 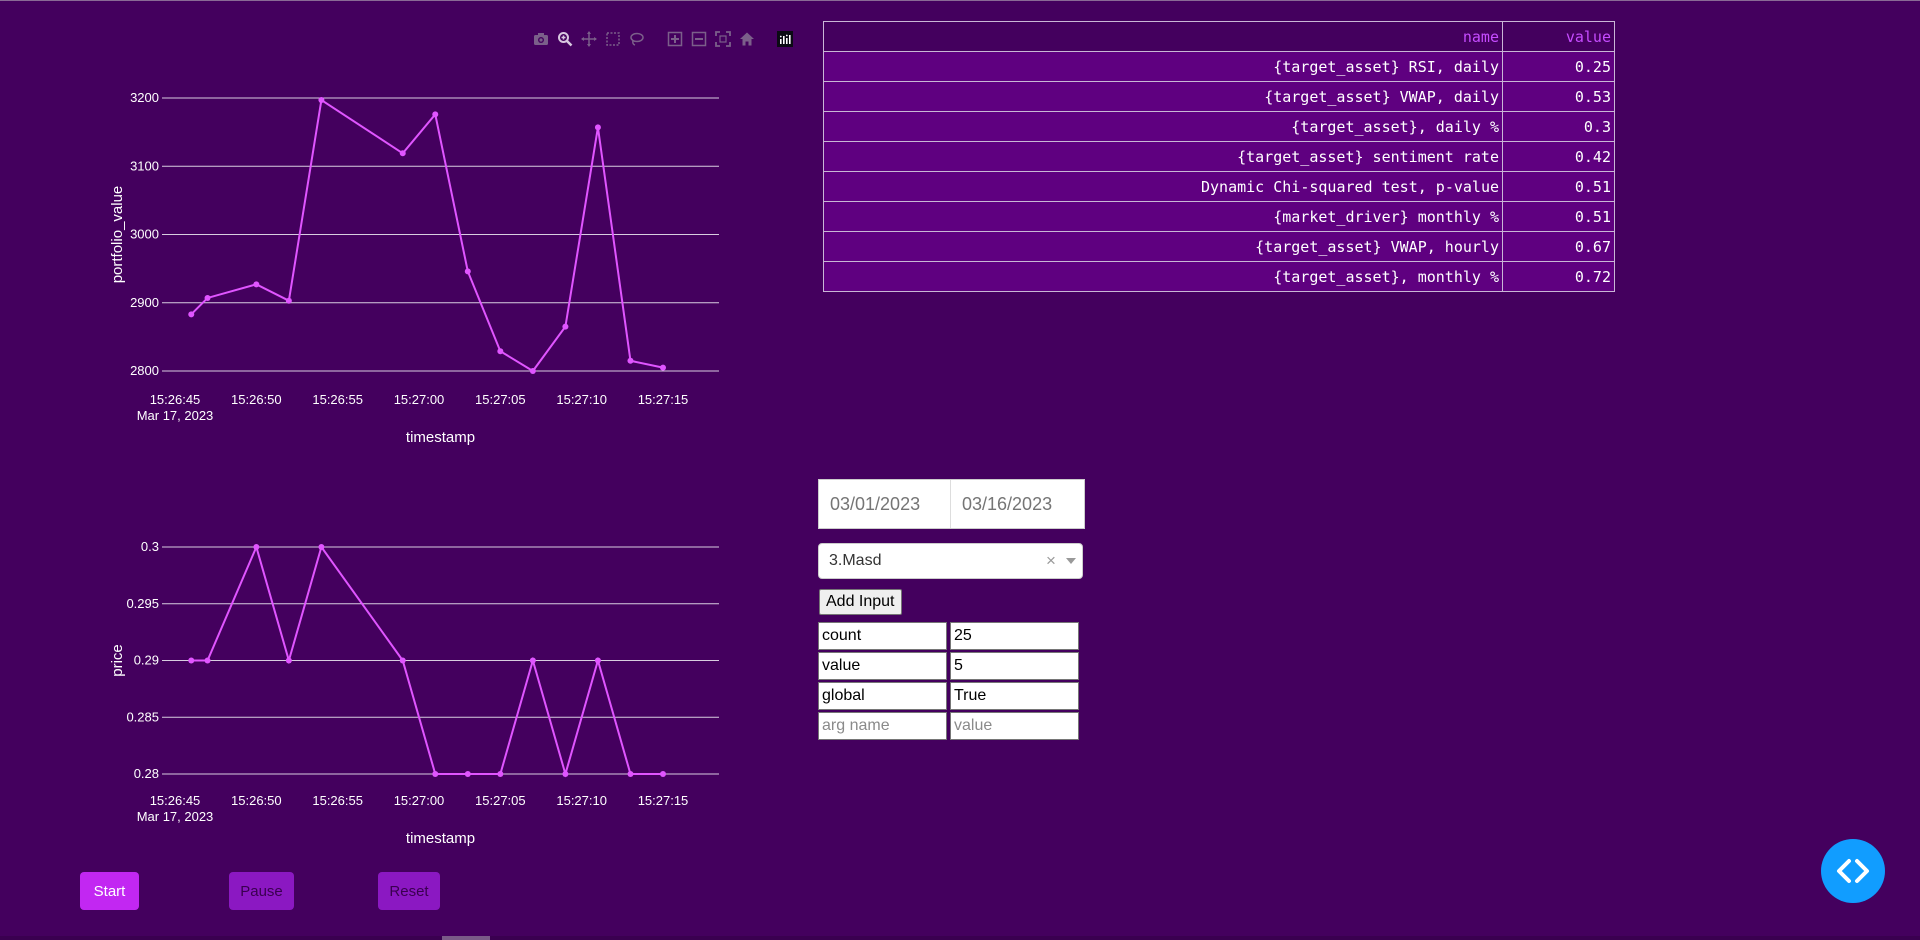 I want to click on y-tick-label: 0.295, so click(x=142, y=603).